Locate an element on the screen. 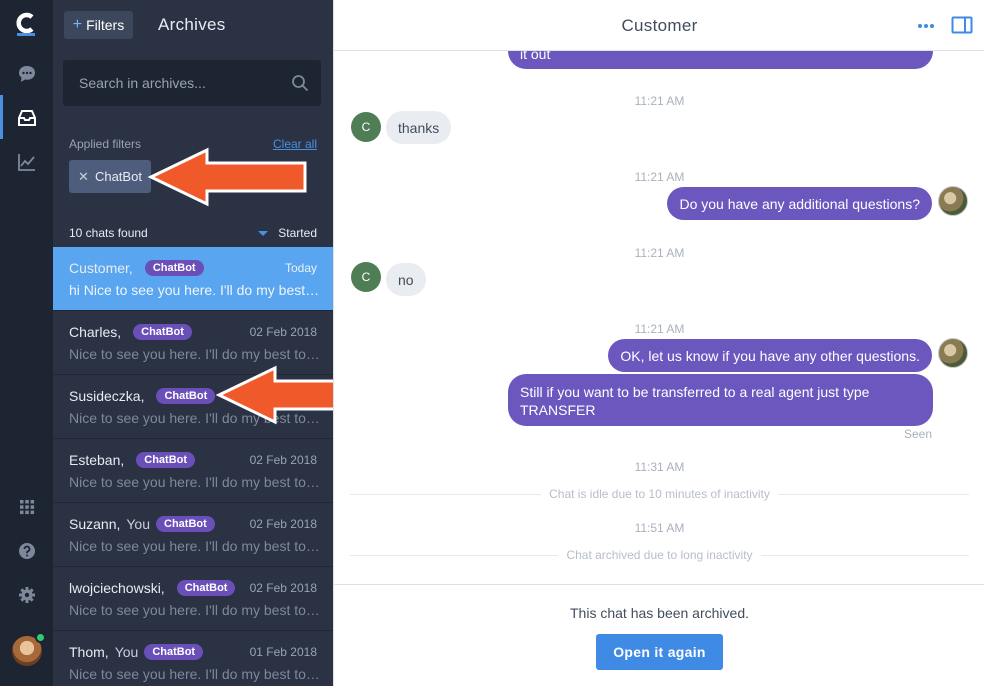 The image size is (984, 686). caret-down-icon is located at coordinates (263, 233).